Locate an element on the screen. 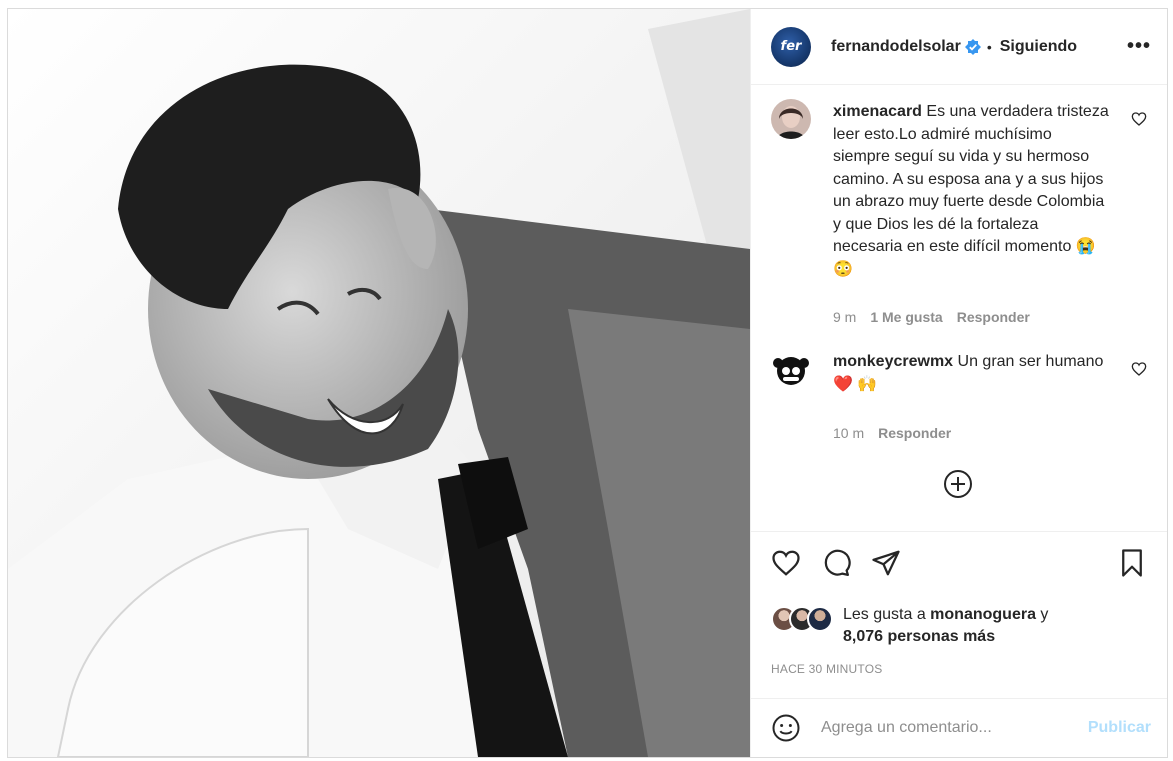  action-bar is located at coordinates (959, 564).